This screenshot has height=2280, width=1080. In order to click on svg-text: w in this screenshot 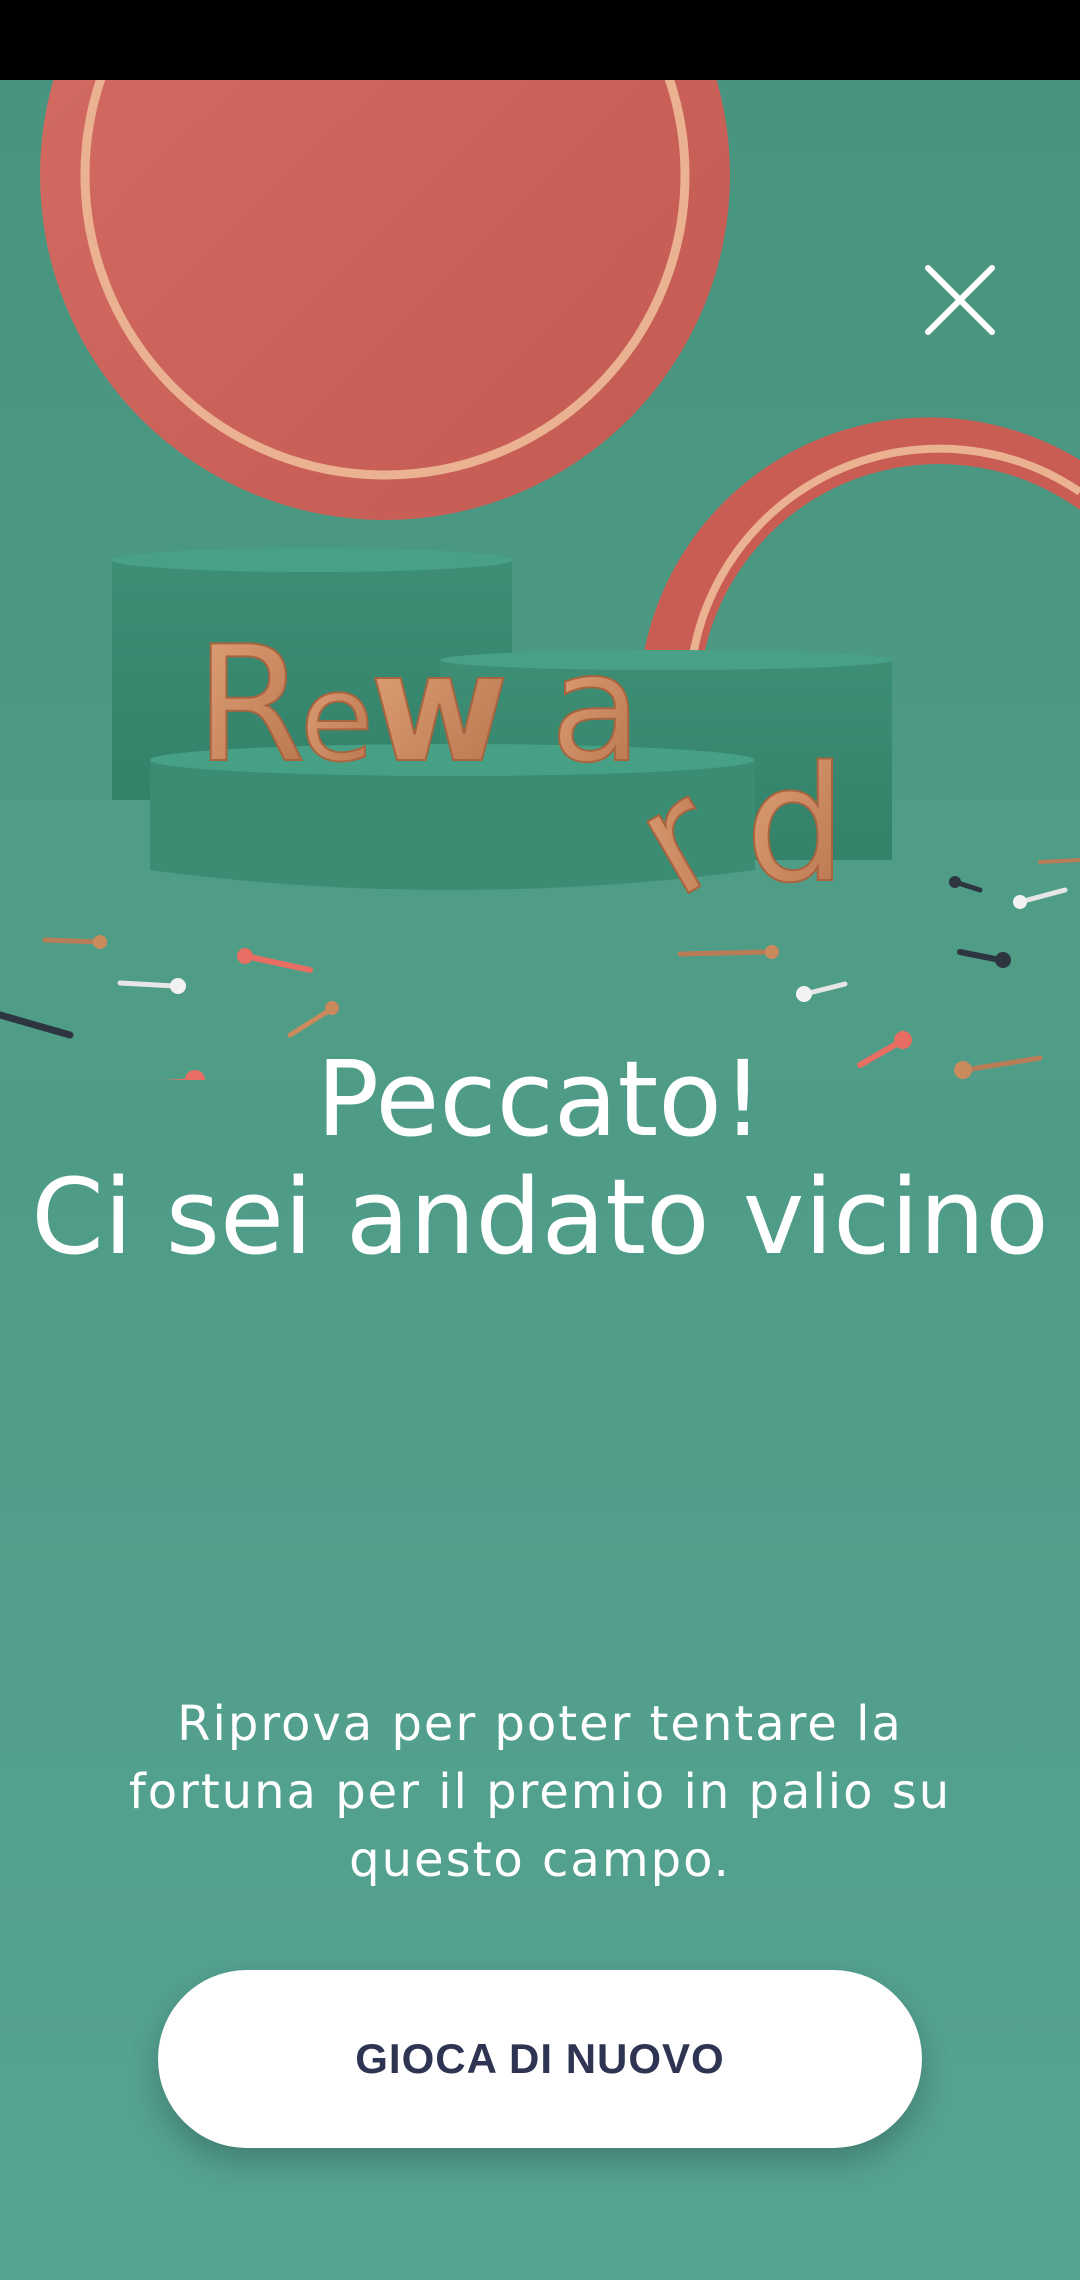, I will do `click(439, 709)`.